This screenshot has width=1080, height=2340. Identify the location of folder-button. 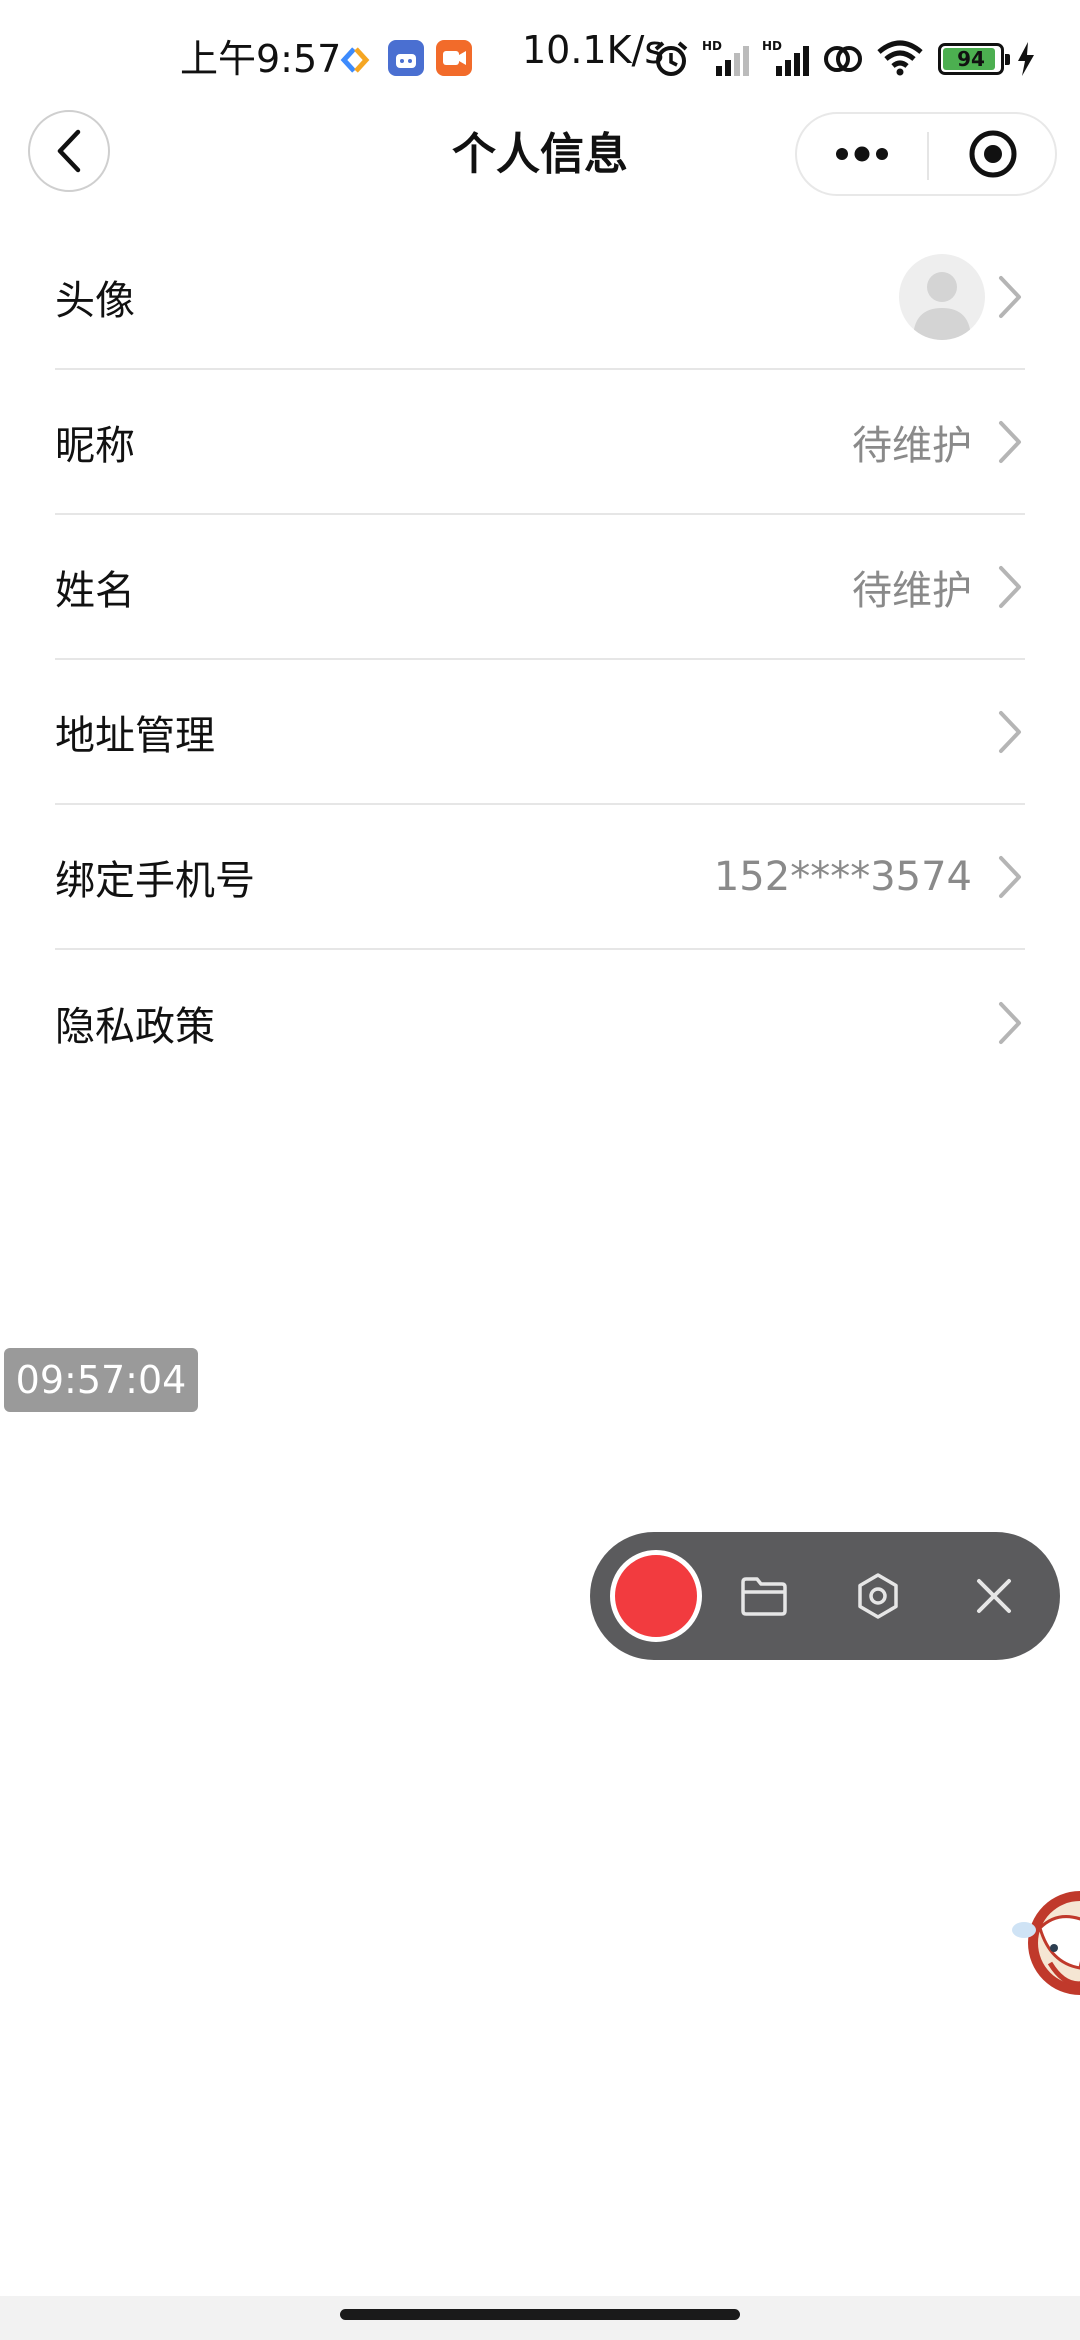
(764, 1596).